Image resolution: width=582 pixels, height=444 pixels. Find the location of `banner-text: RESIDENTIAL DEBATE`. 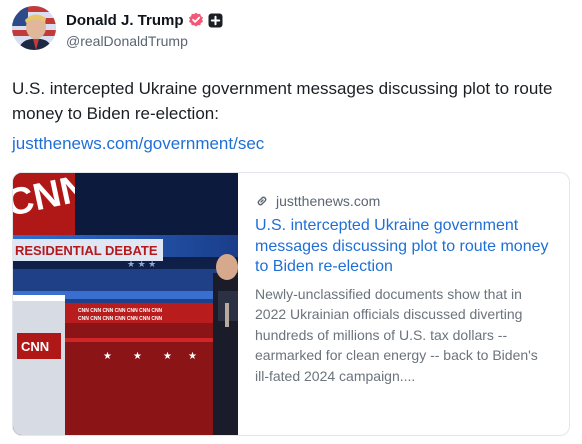

banner-text: RESIDENTIAL DEBATE is located at coordinates (86, 250).